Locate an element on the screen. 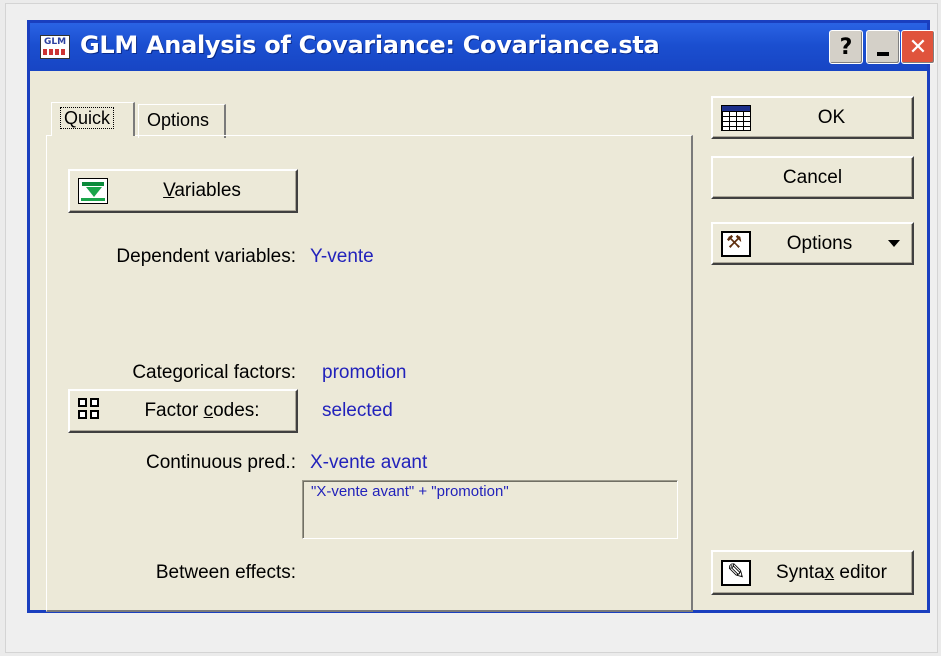  tab-quick: Quick is located at coordinates (93, 119).